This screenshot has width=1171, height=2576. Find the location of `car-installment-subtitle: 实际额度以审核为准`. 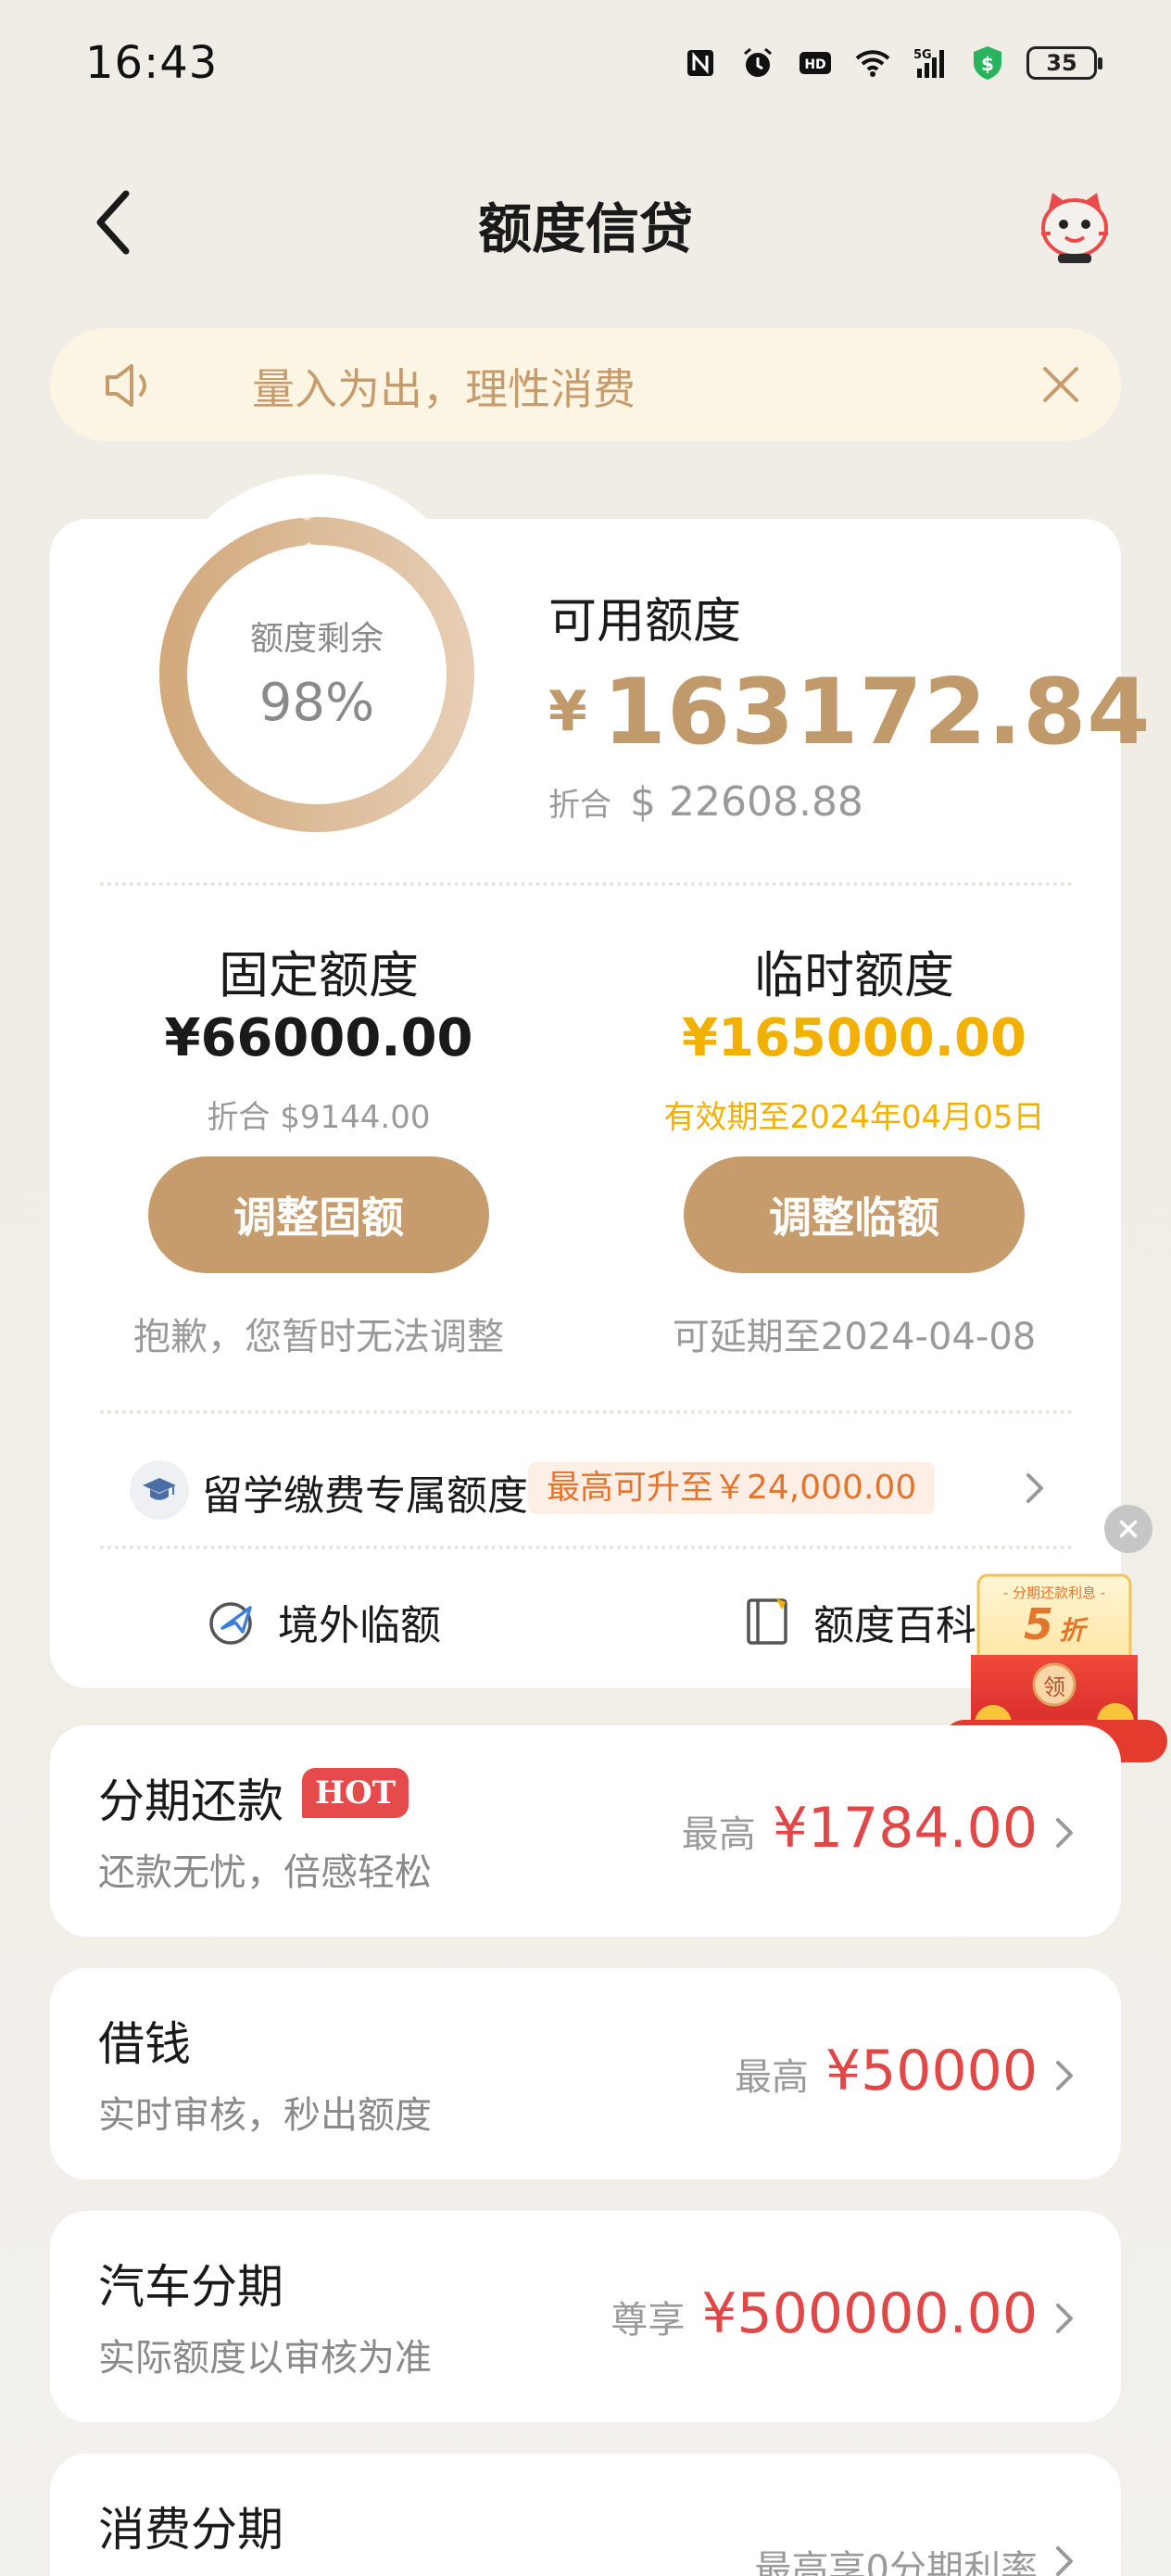

car-installment-subtitle: 实际额度以审核为准 is located at coordinates (265, 2358).